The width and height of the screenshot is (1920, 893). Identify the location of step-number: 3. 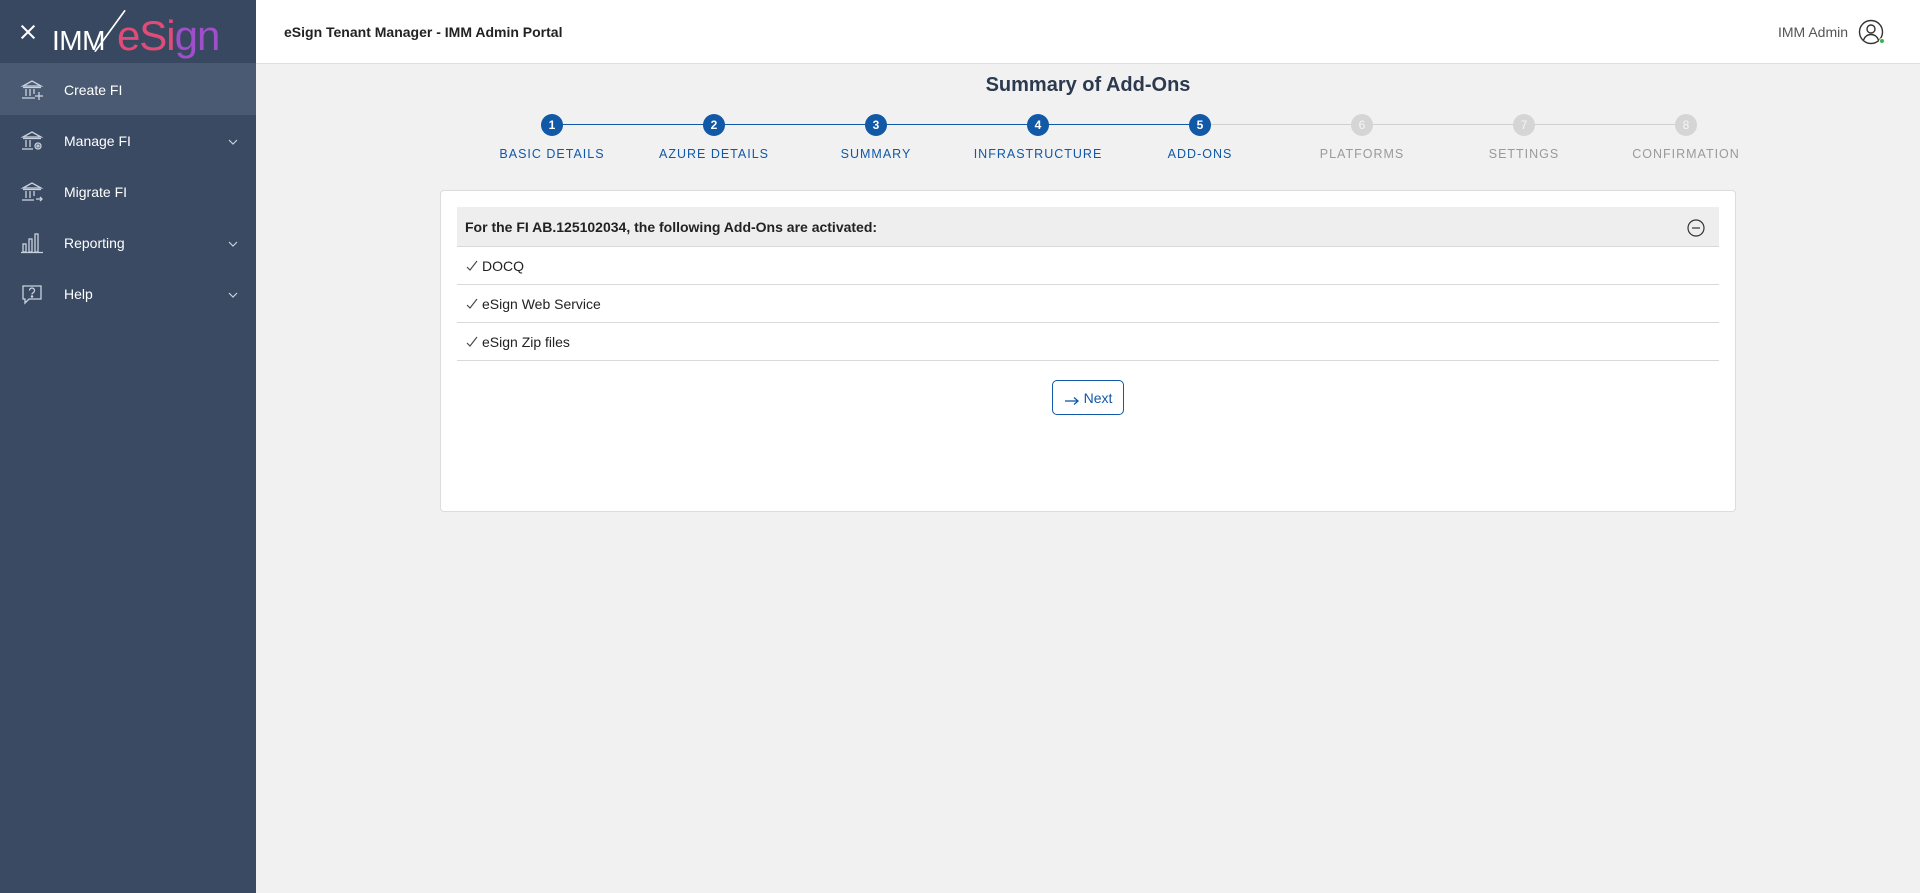
(876, 125).